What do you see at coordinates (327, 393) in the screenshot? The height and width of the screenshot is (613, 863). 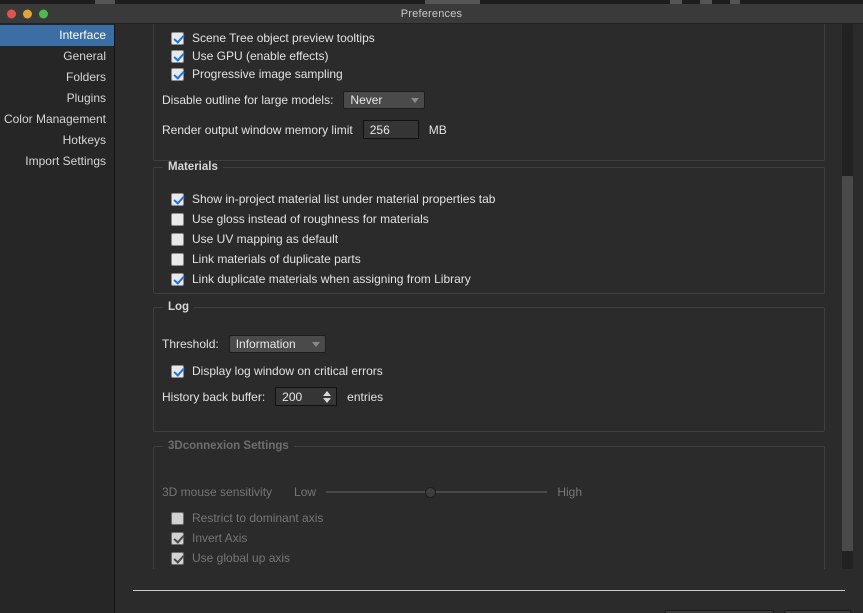 I see `chevron-up-icon` at bounding box center [327, 393].